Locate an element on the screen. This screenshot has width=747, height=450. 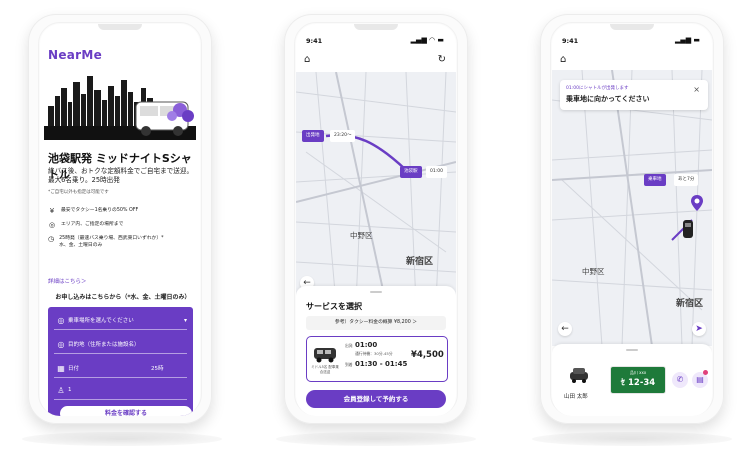
passengers-input: ♙ 1 is located at coordinates (120, 390).